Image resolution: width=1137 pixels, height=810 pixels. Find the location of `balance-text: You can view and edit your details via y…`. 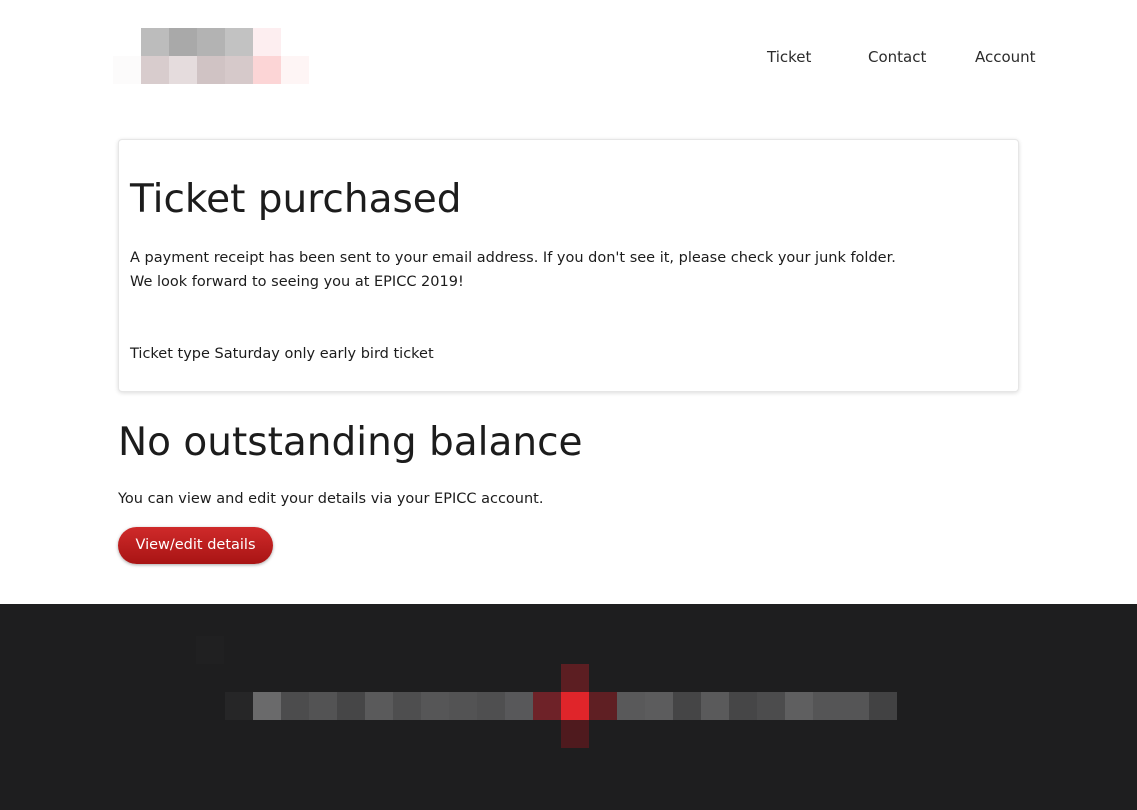

balance-text: You can view and edit your details via y… is located at coordinates (331, 499).